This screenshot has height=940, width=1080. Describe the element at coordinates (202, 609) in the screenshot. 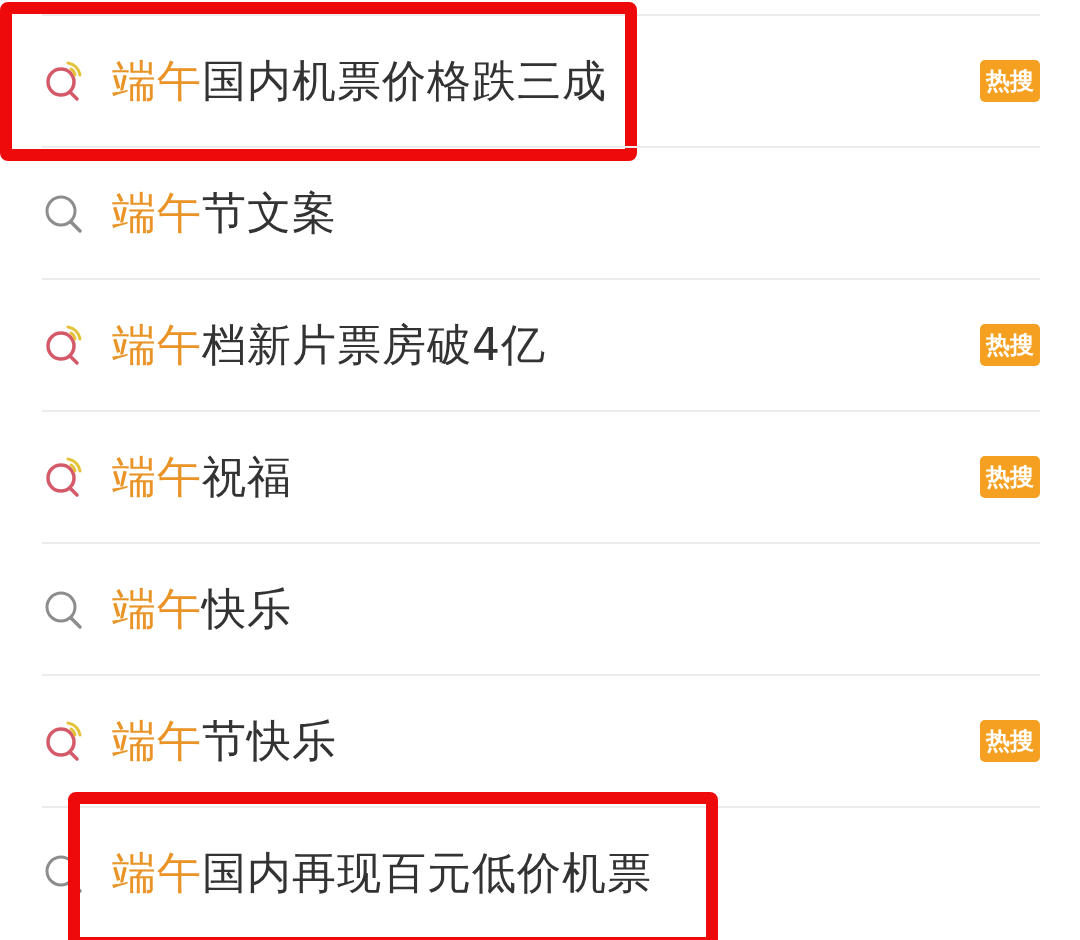

I see `suggestion-text: 端午快乐` at that location.